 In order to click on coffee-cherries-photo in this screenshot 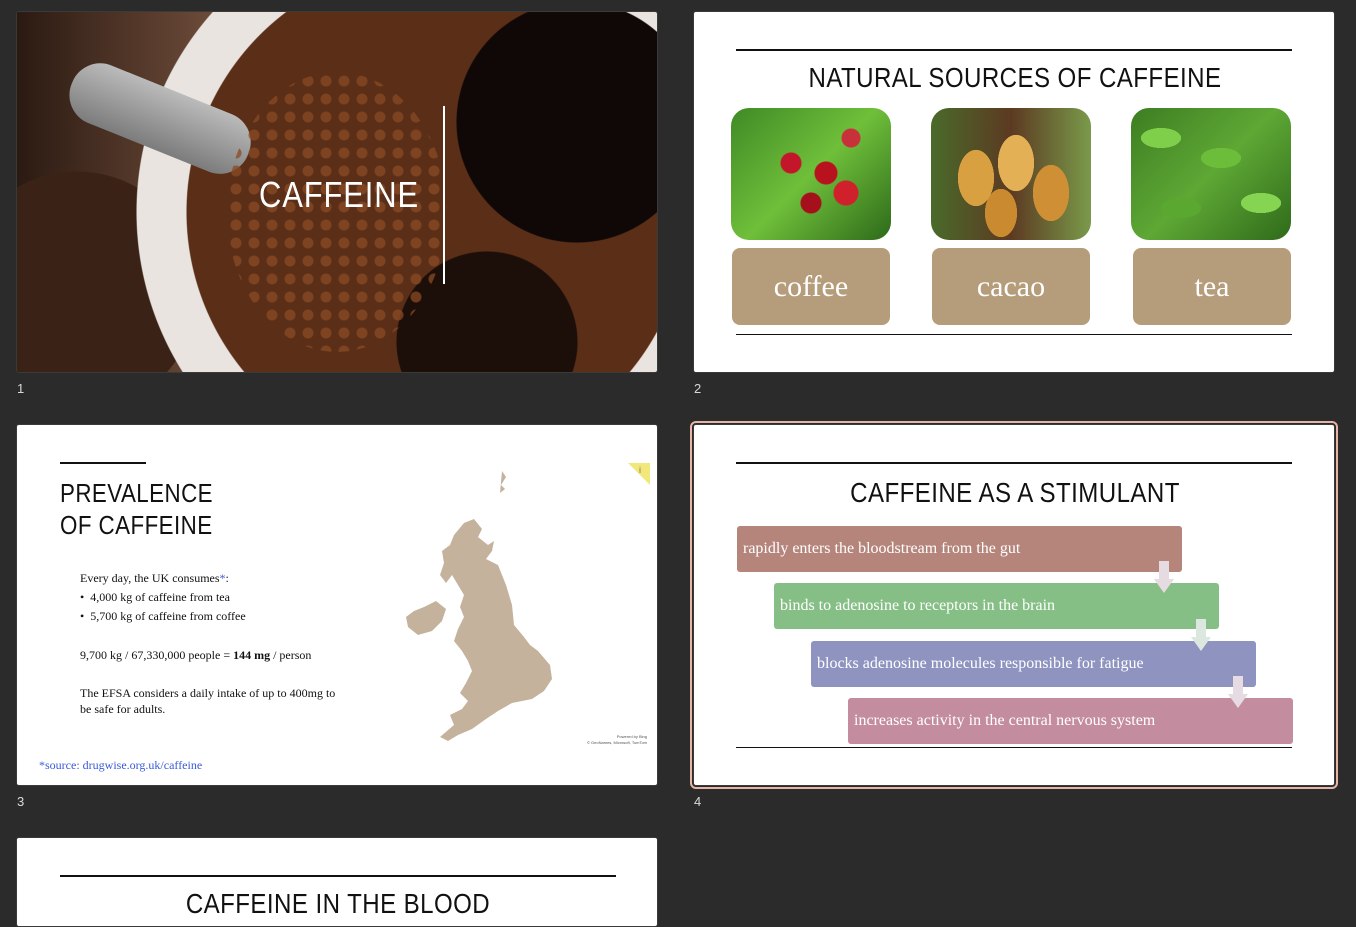, I will do `click(811, 174)`.